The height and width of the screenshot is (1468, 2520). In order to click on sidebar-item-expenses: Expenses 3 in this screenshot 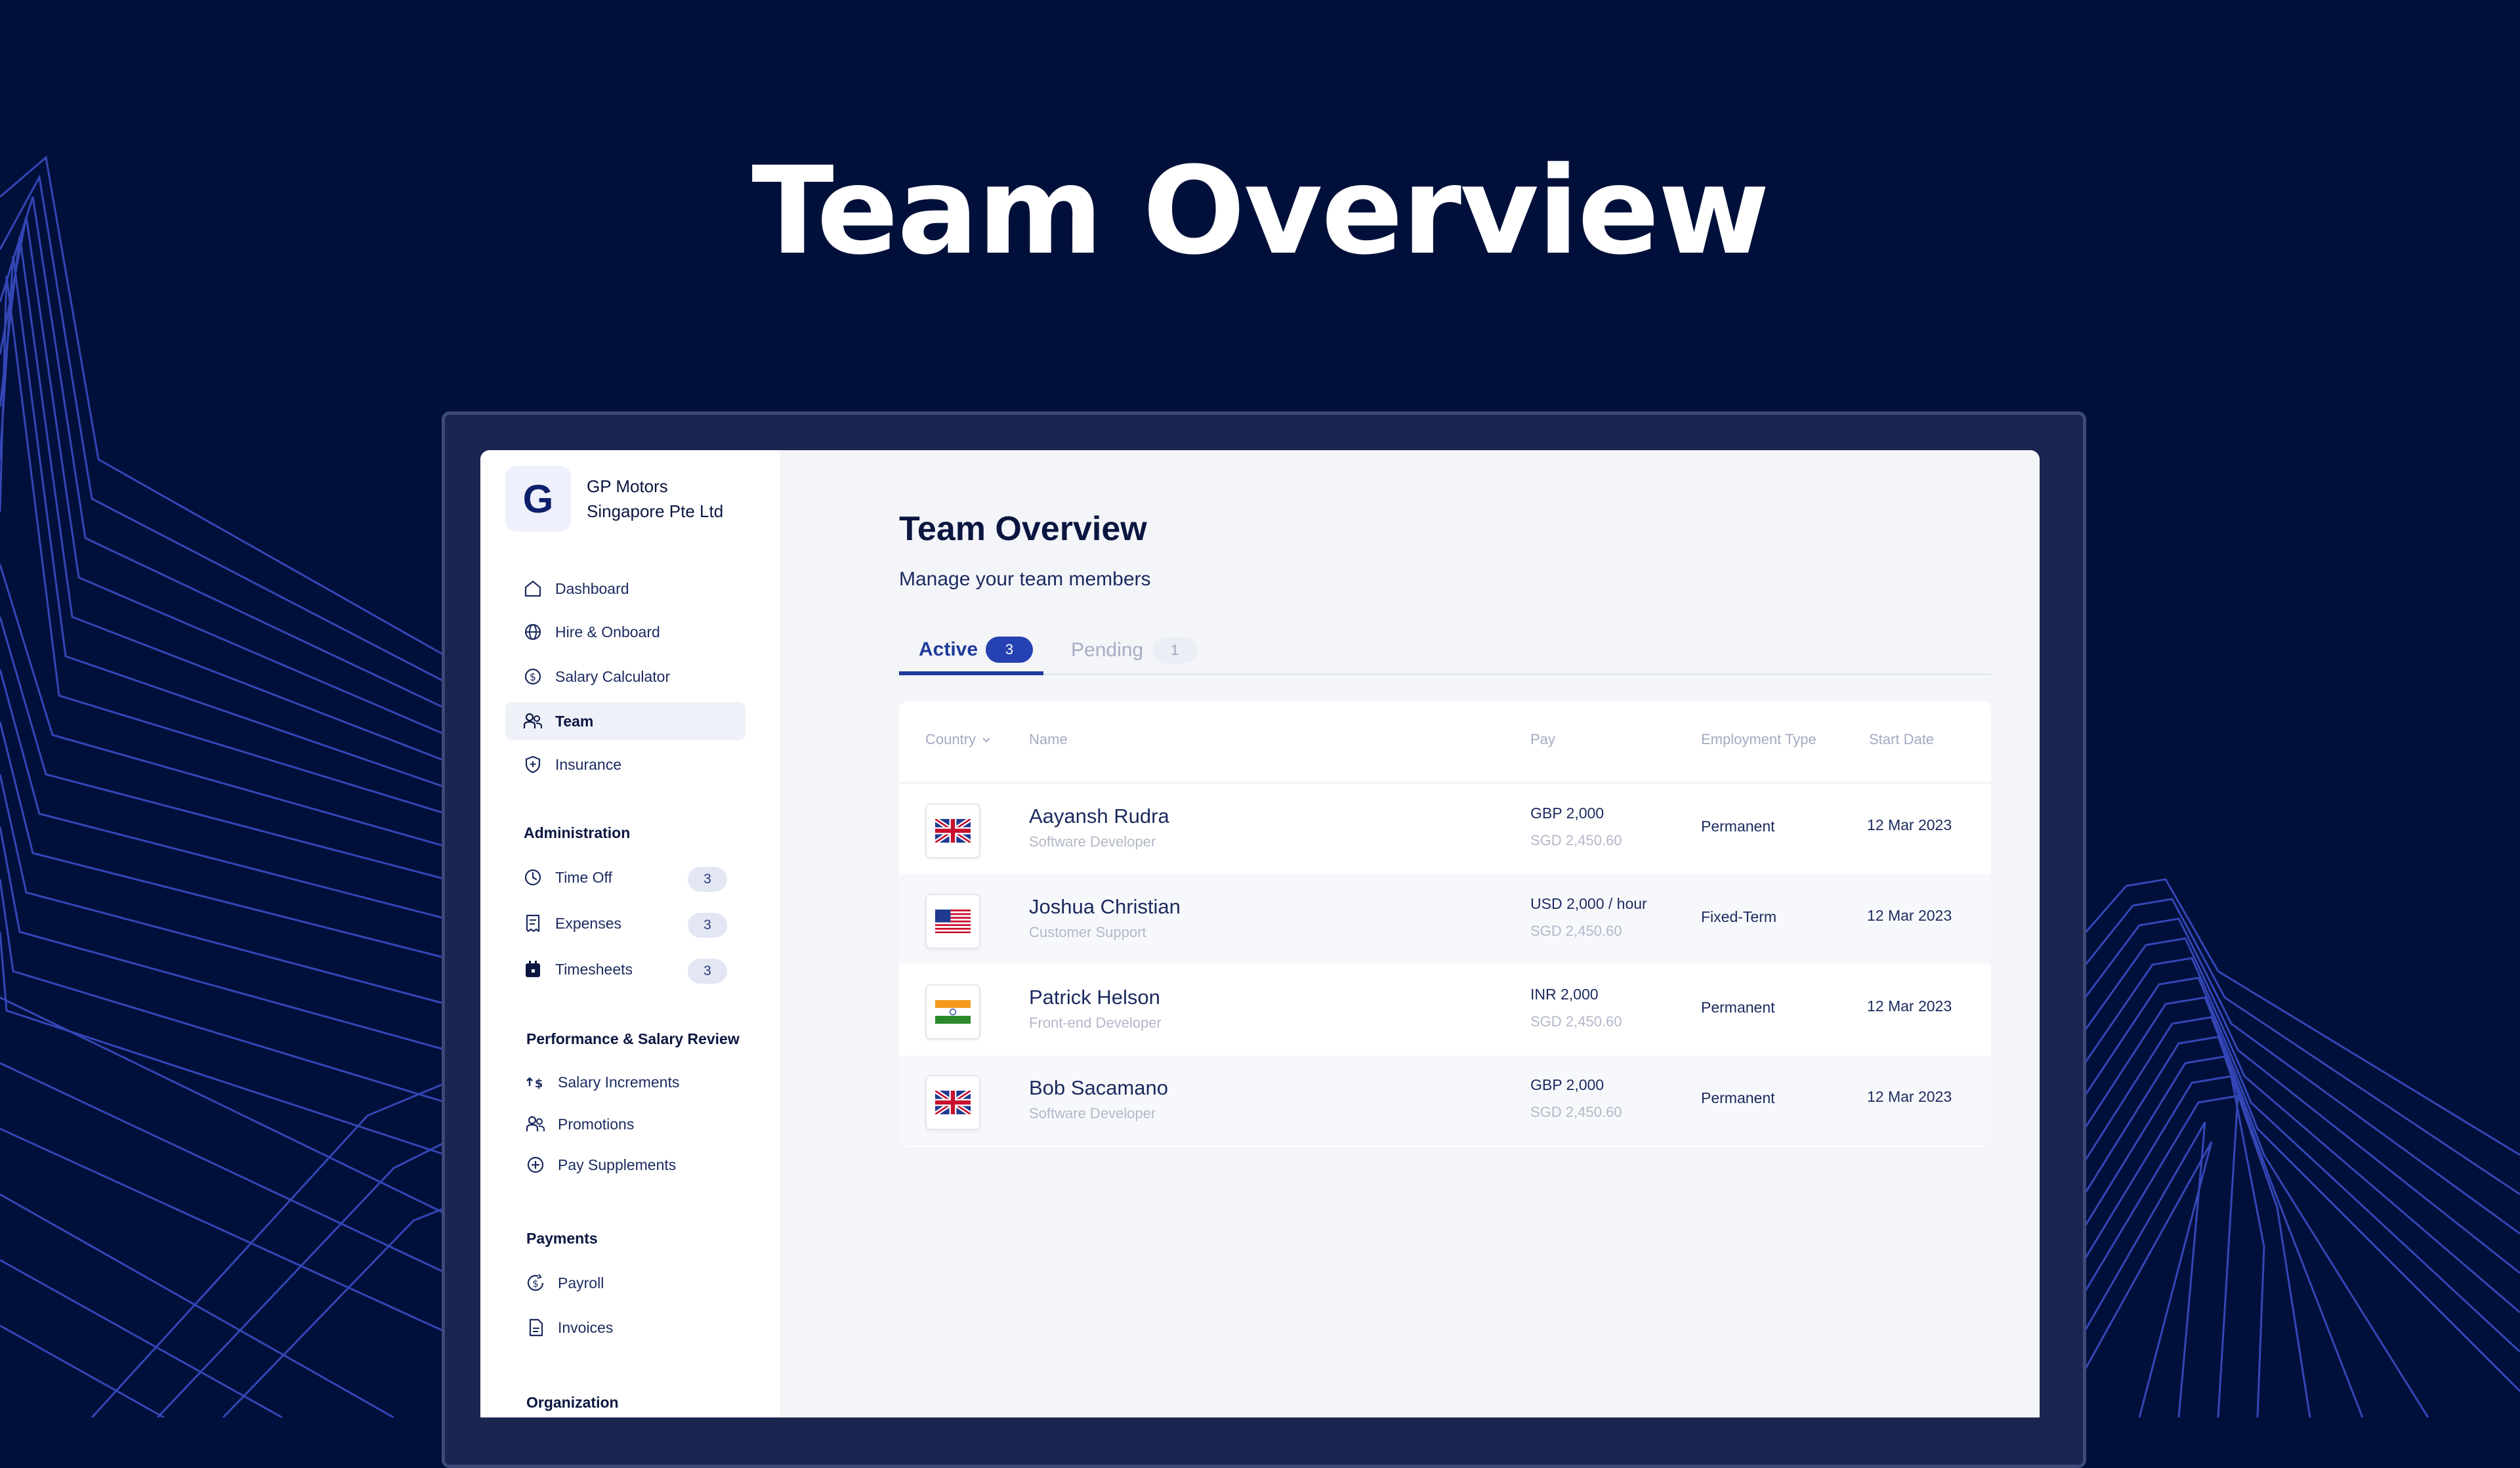, I will do `click(625, 923)`.